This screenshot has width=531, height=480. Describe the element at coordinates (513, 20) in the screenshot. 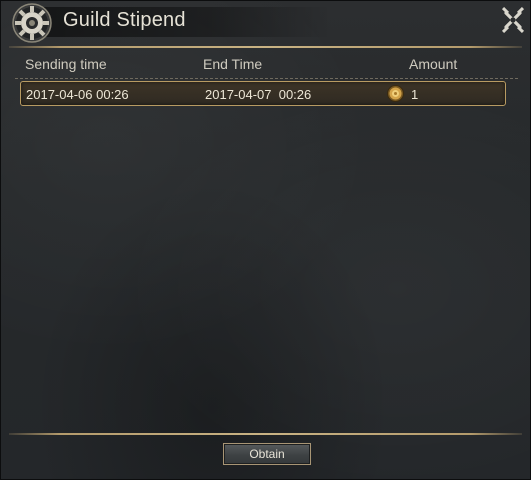

I see `close-icon` at that location.